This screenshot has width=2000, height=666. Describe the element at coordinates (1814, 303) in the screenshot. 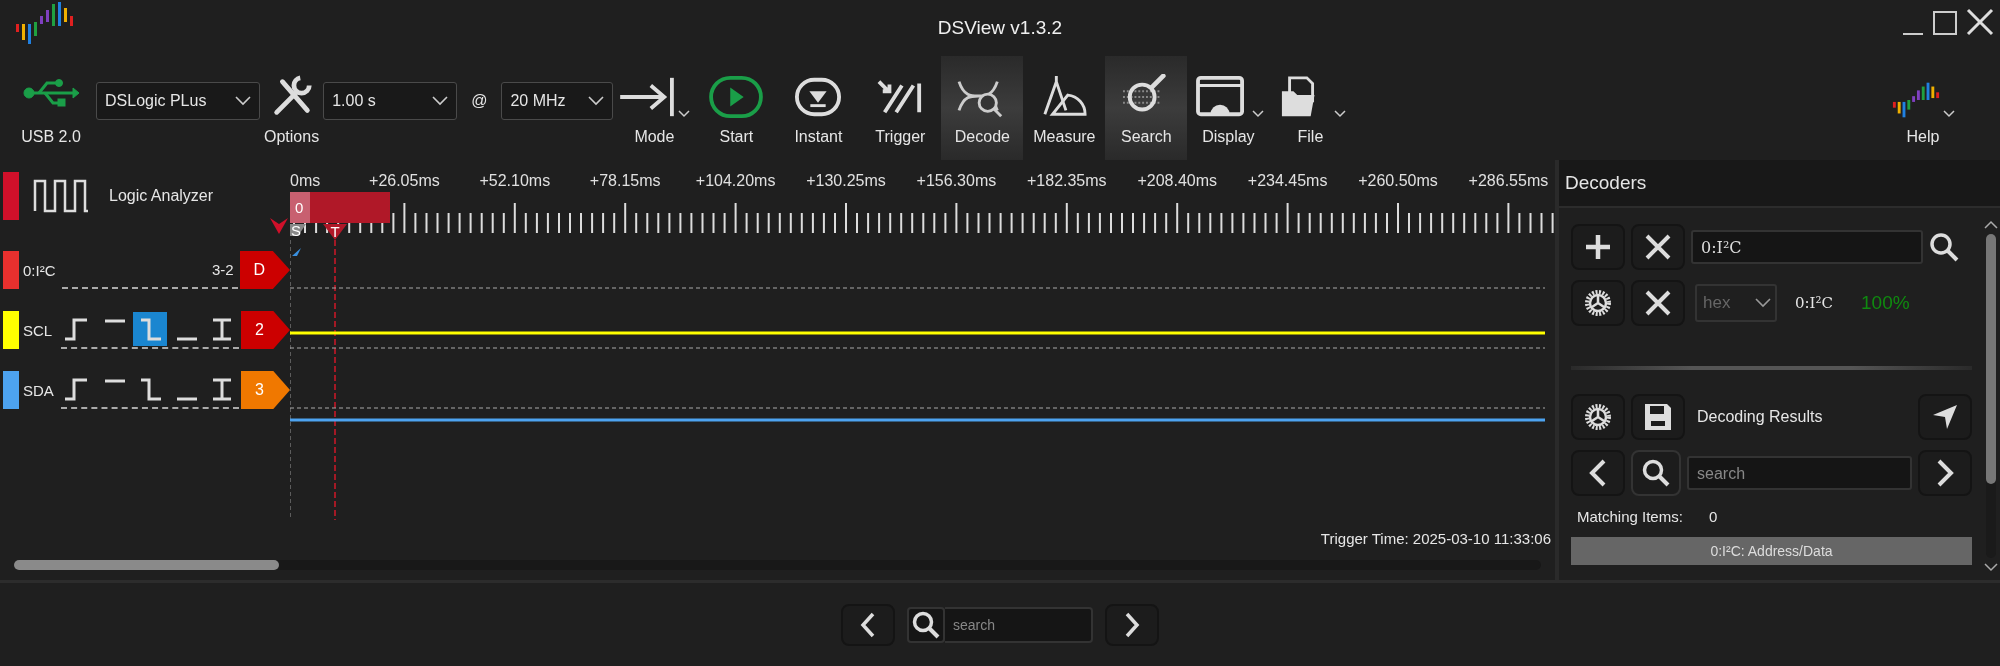

I see `decoder-name: 0:I²C` at that location.